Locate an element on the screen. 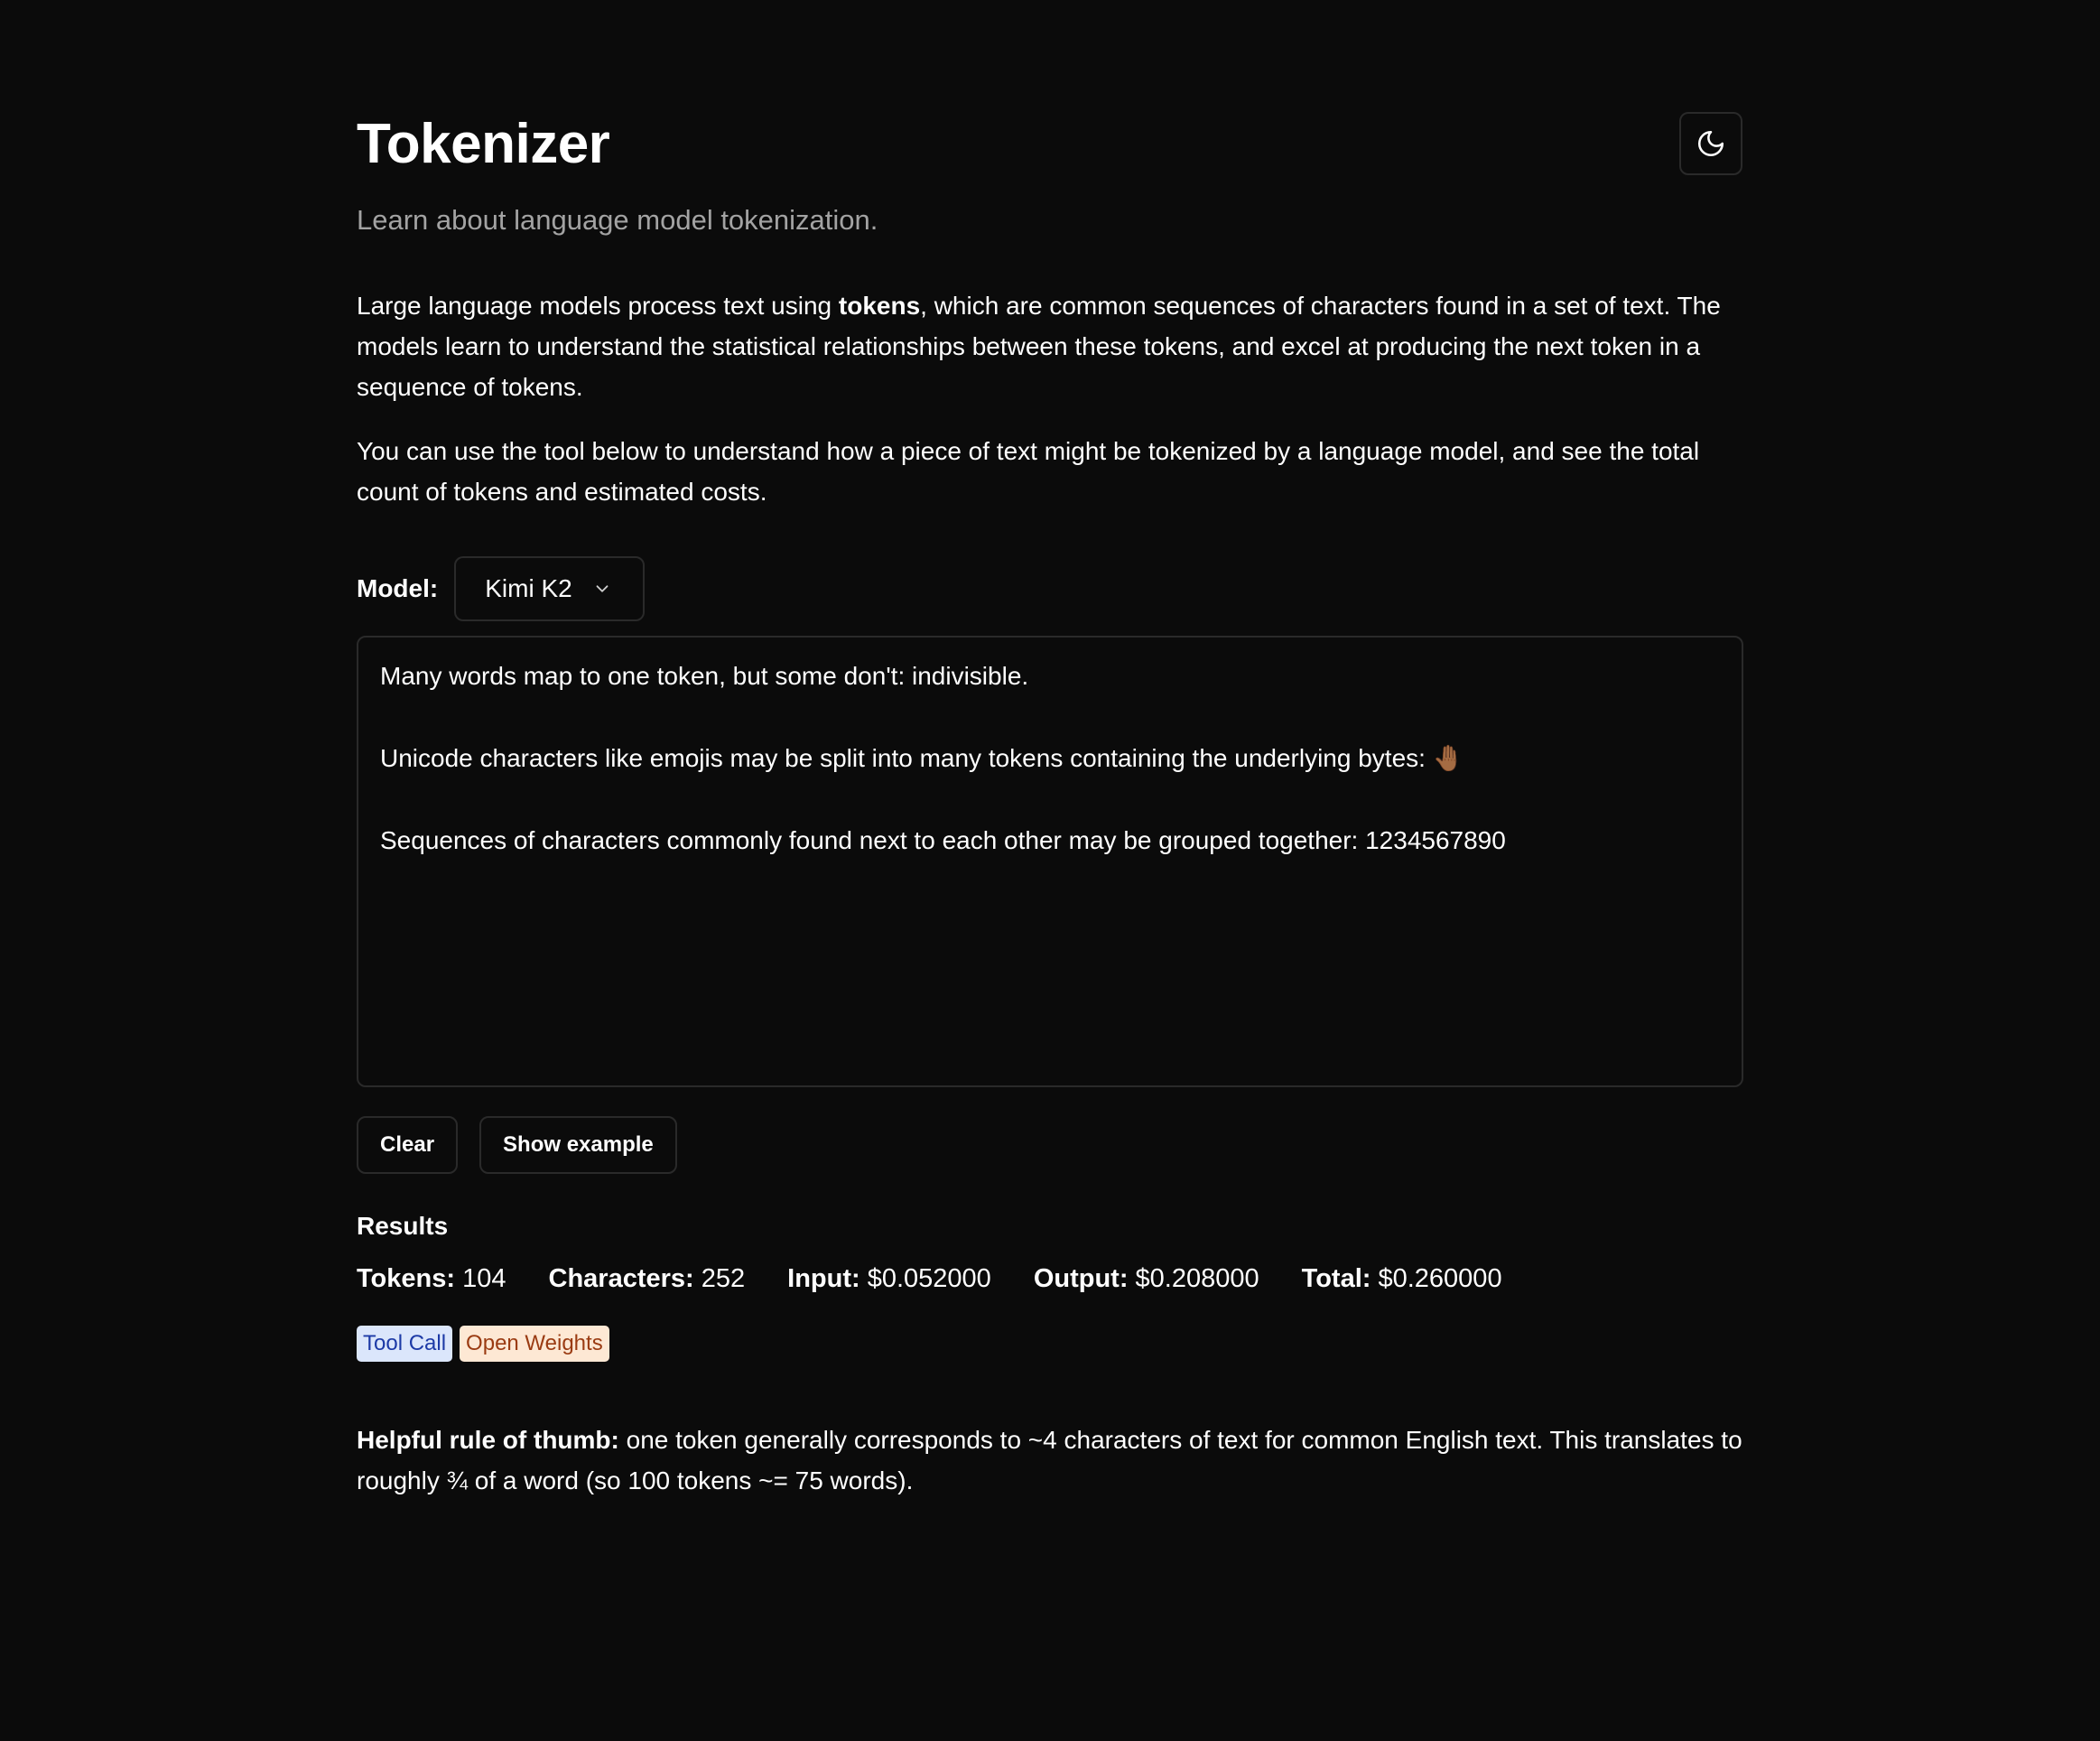 This screenshot has width=2100, height=1741. stat-output-cost: Output: $0.208000 is located at coordinates (1147, 1278).